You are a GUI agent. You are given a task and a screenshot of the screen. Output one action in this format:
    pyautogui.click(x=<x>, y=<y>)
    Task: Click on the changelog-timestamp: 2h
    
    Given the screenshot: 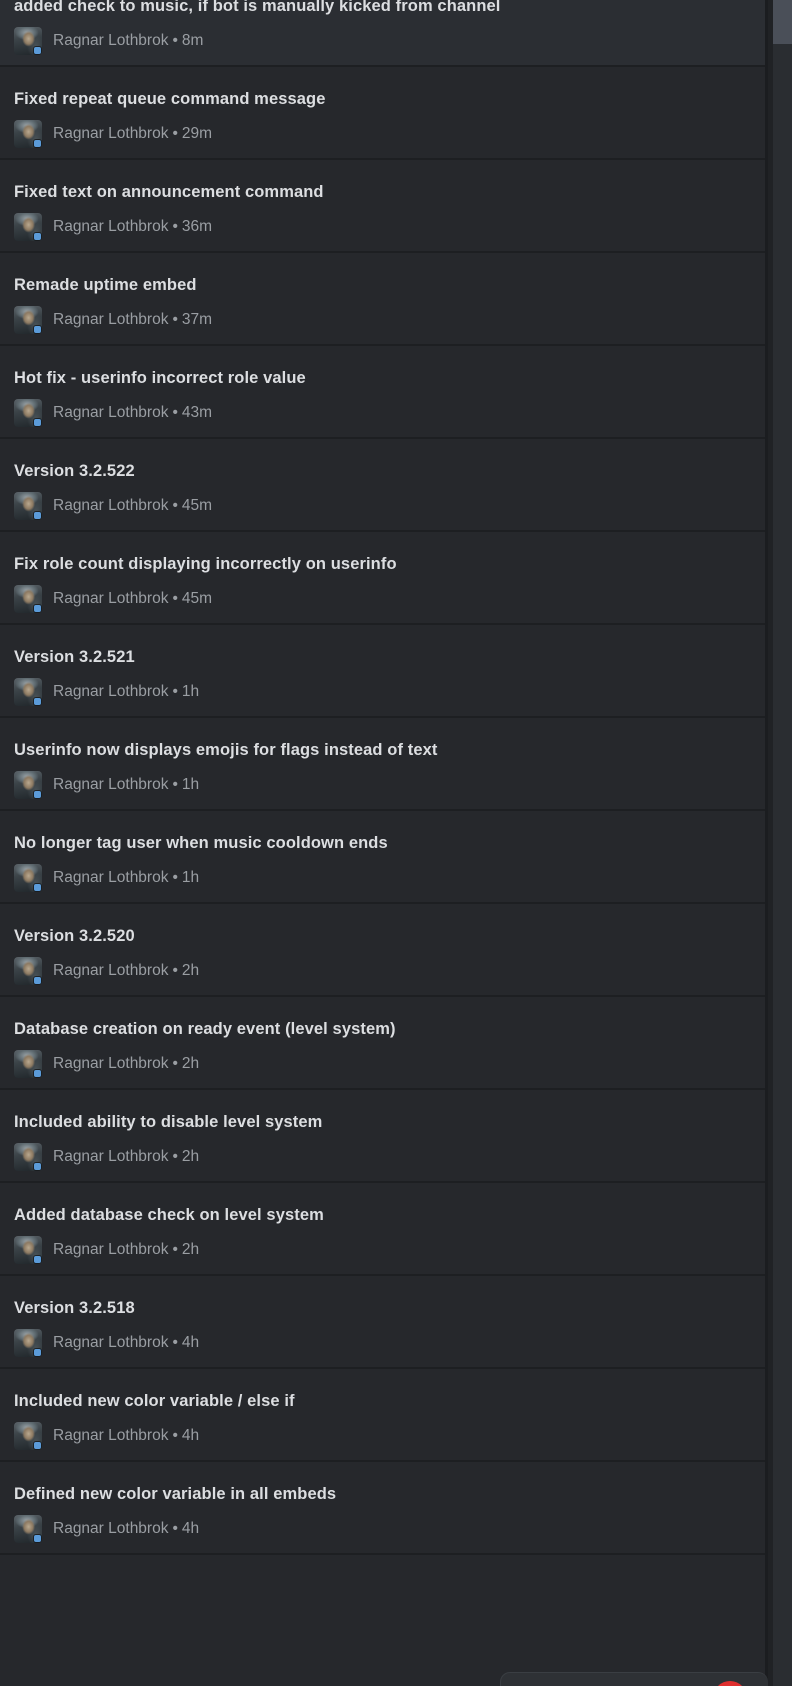 What is the action you would take?
    pyautogui.click(x=190, y=970)
    